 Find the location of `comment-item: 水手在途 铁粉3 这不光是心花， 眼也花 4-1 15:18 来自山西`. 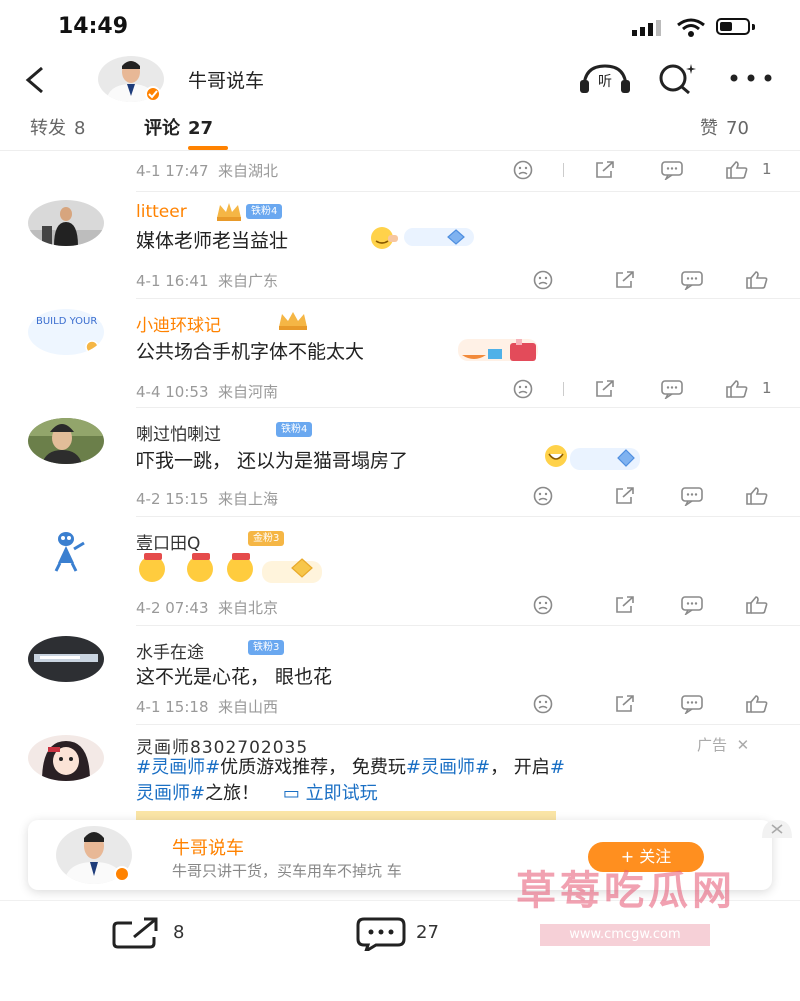

comment-item: 水手在途 铁粉3 这不光是心花， 眼也花 4-1 15:18 来自山西 is located at coordinates (400, 675).